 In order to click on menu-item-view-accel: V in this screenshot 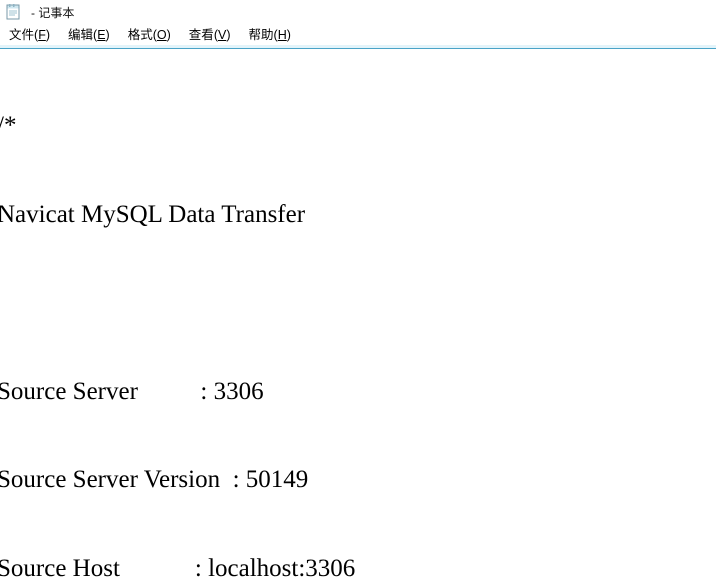, I will do `click(222, 34)`.